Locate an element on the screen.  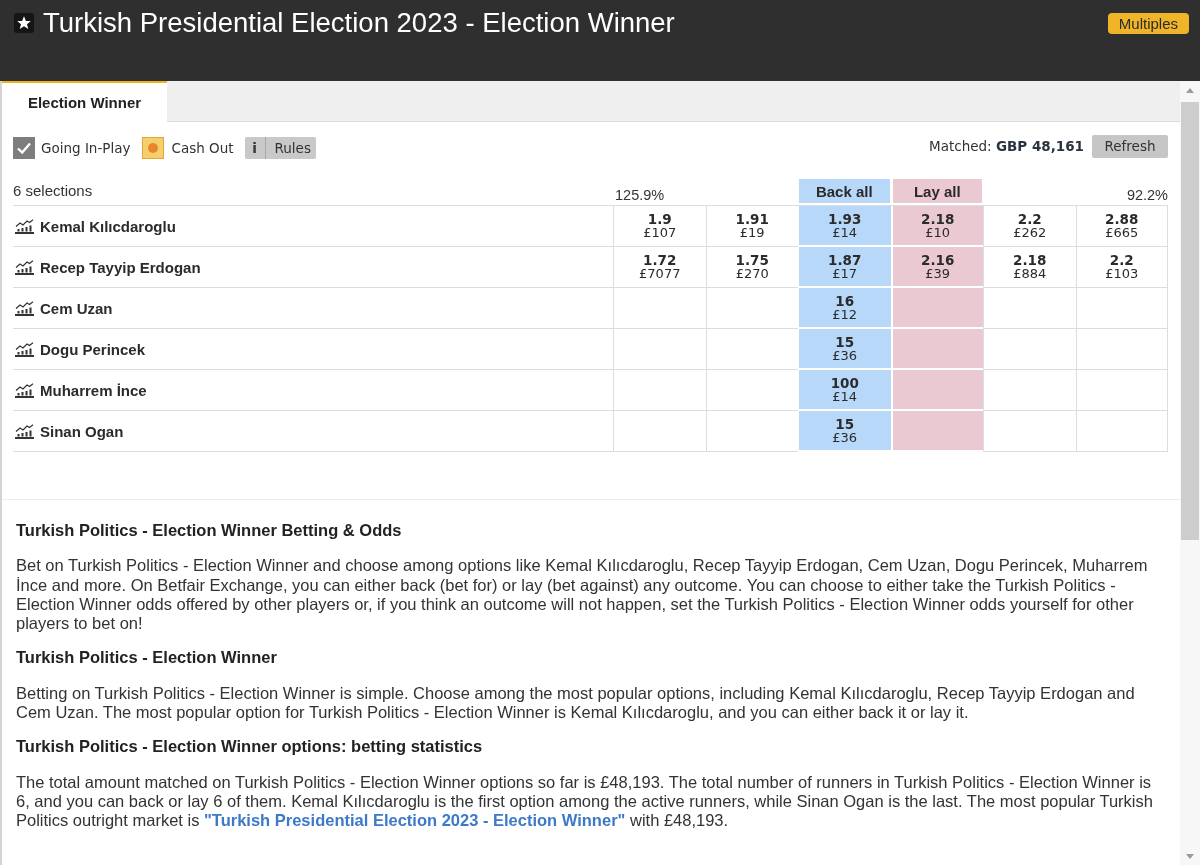
refresh-button: Refresh is located at coordinates (1130, 146).